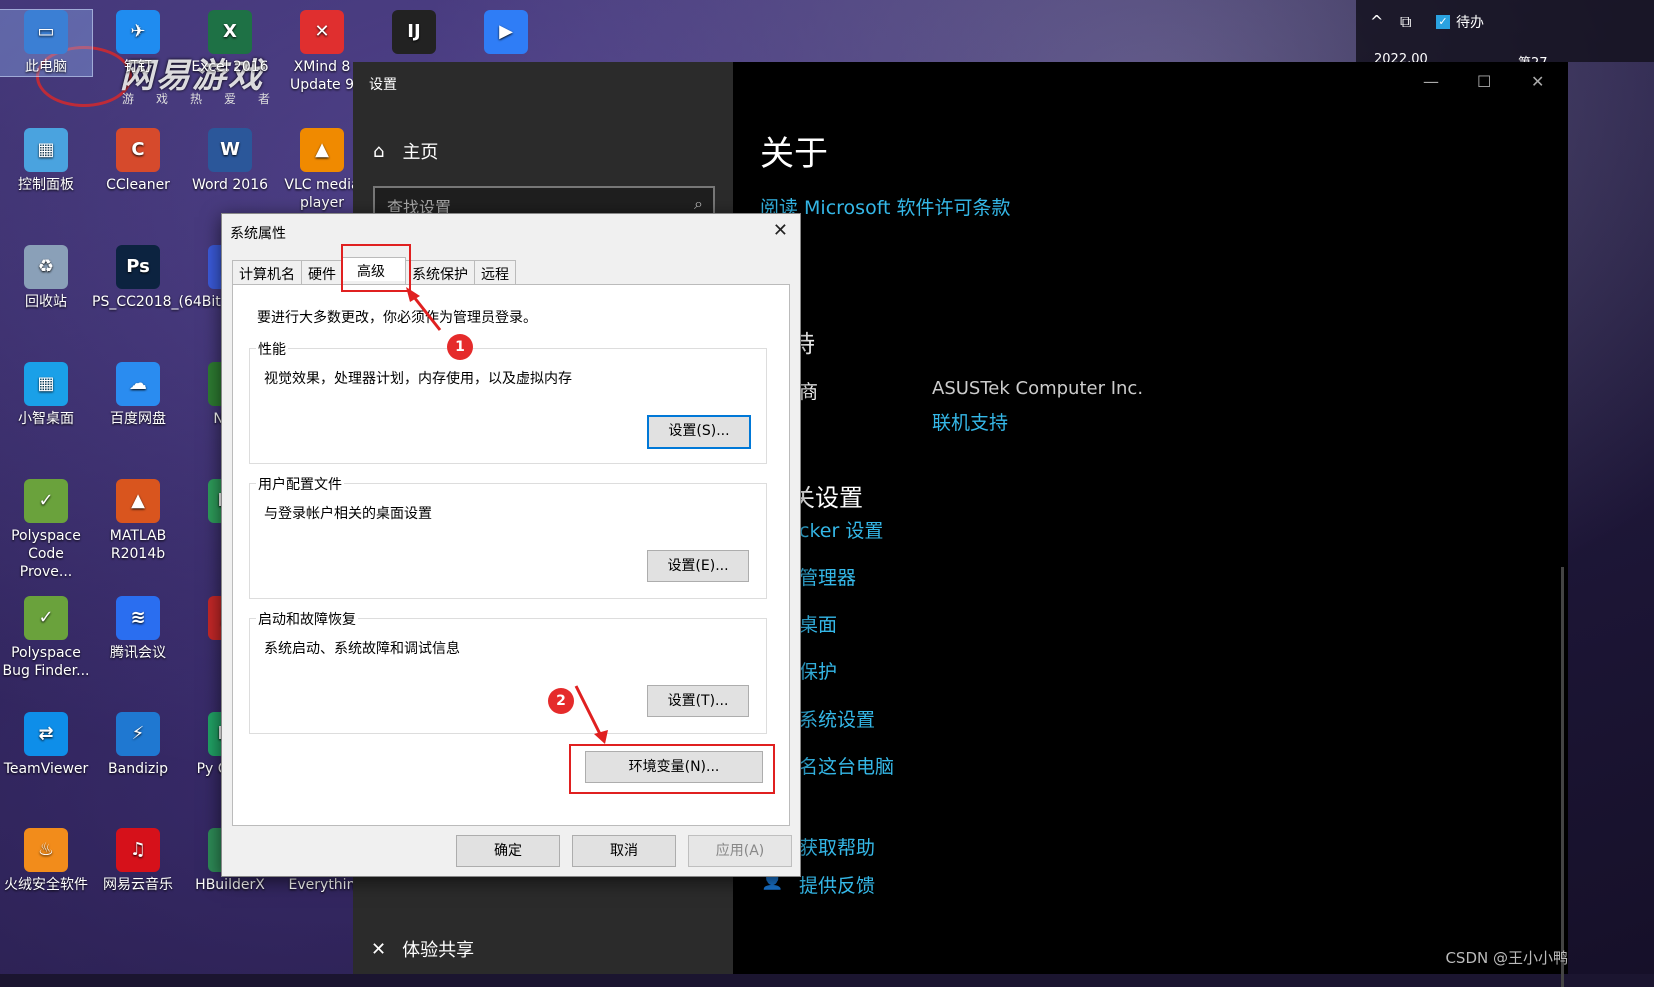 The height and width of the screenshot is (987, 1654). What do you see at coordinates (230, 67) in the screenshot?
I see `desktop-icon-label: Excel 2016` at bounding box center [230, 67].